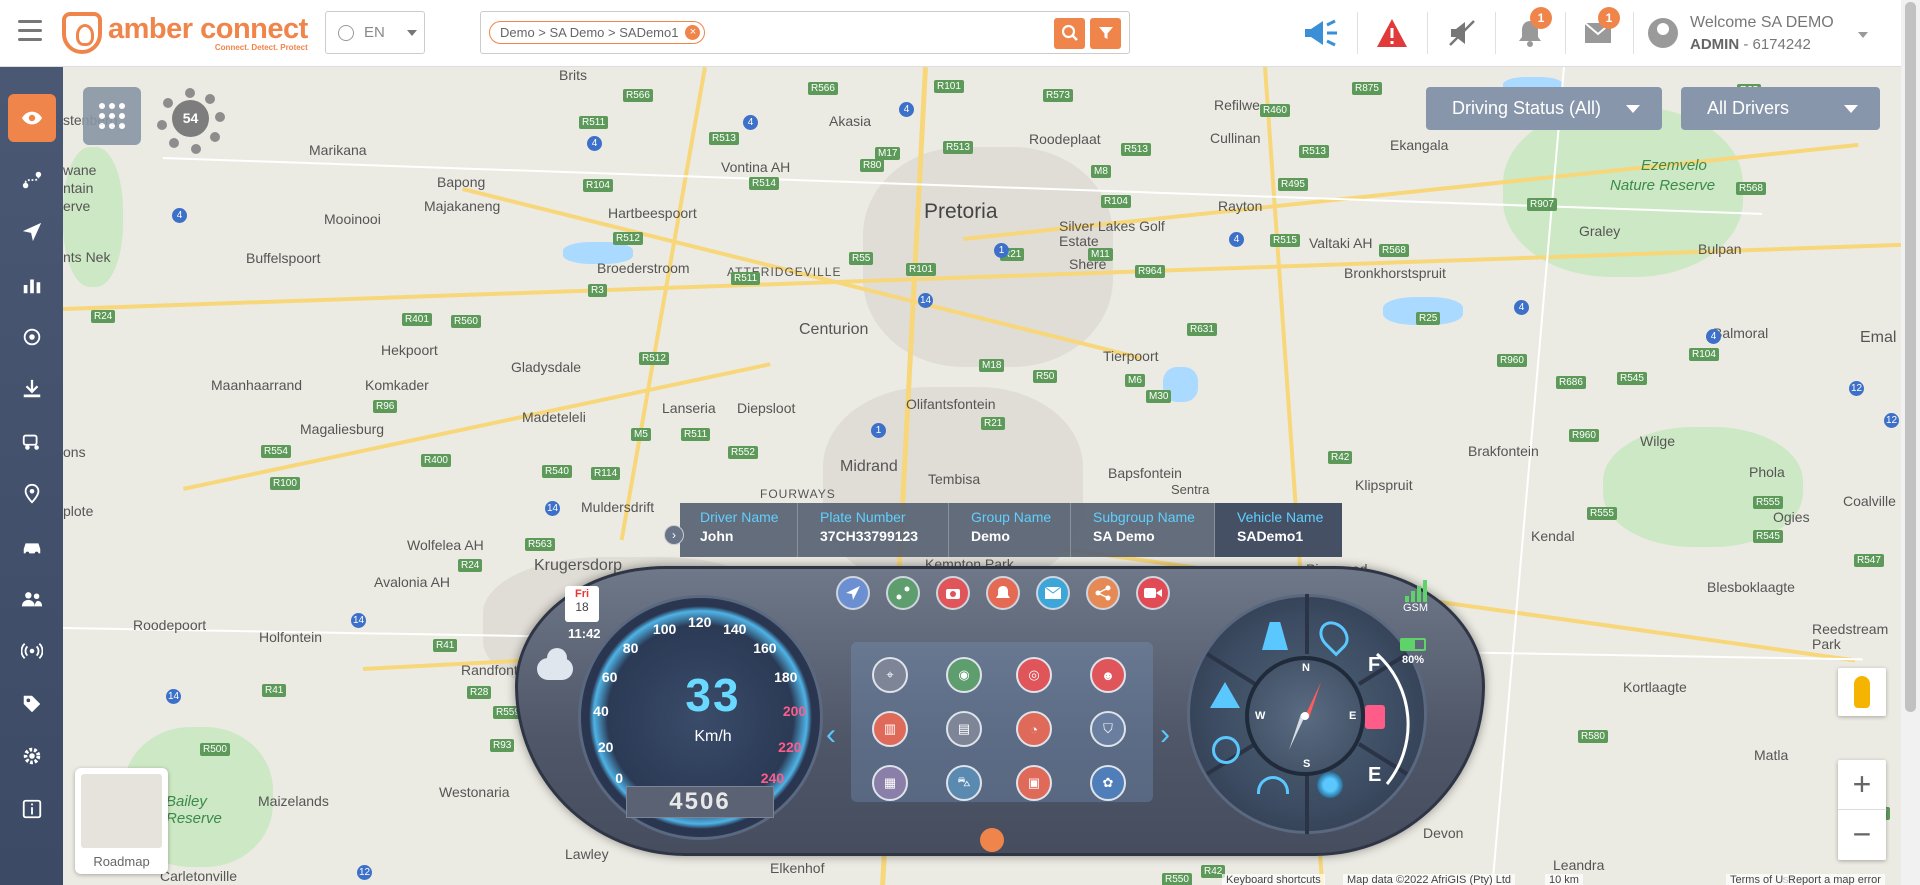 The height and width of the screenshot is (885, 1920). Describe the element at coordinates (1153, 593) in the screenshot. I see `video-button` at that location.